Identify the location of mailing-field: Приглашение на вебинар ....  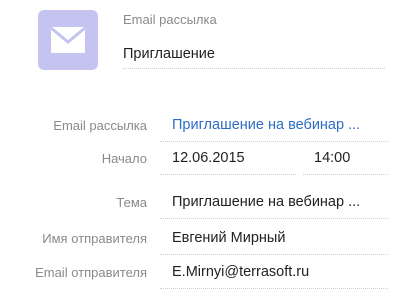
(274, 126).